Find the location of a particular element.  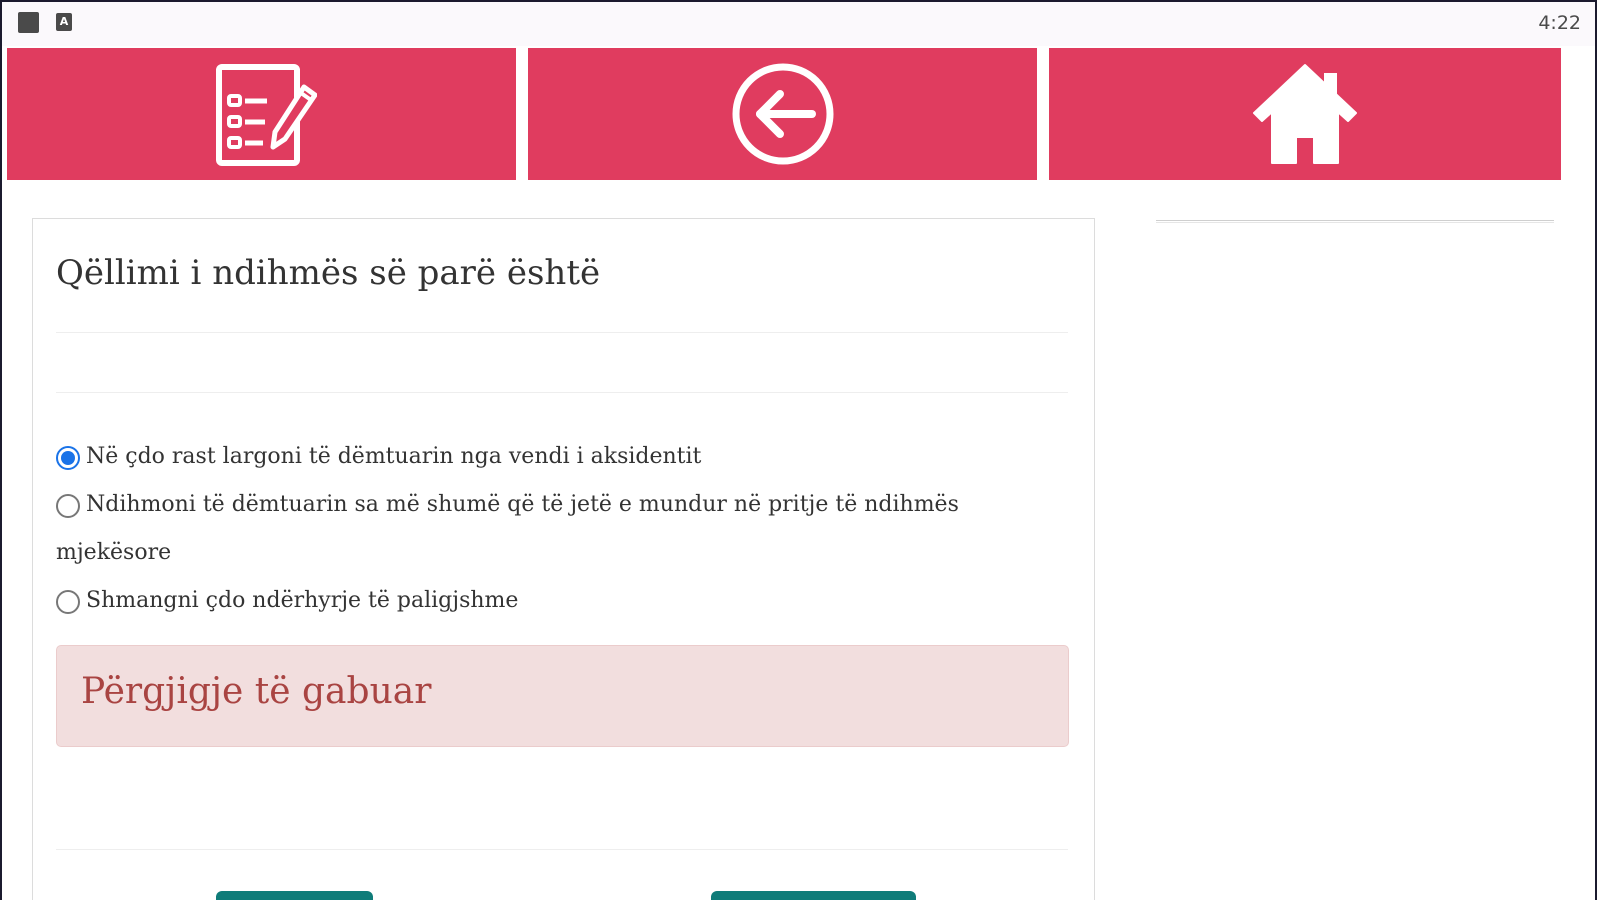

square-icon is located at coordinates (28, 22).